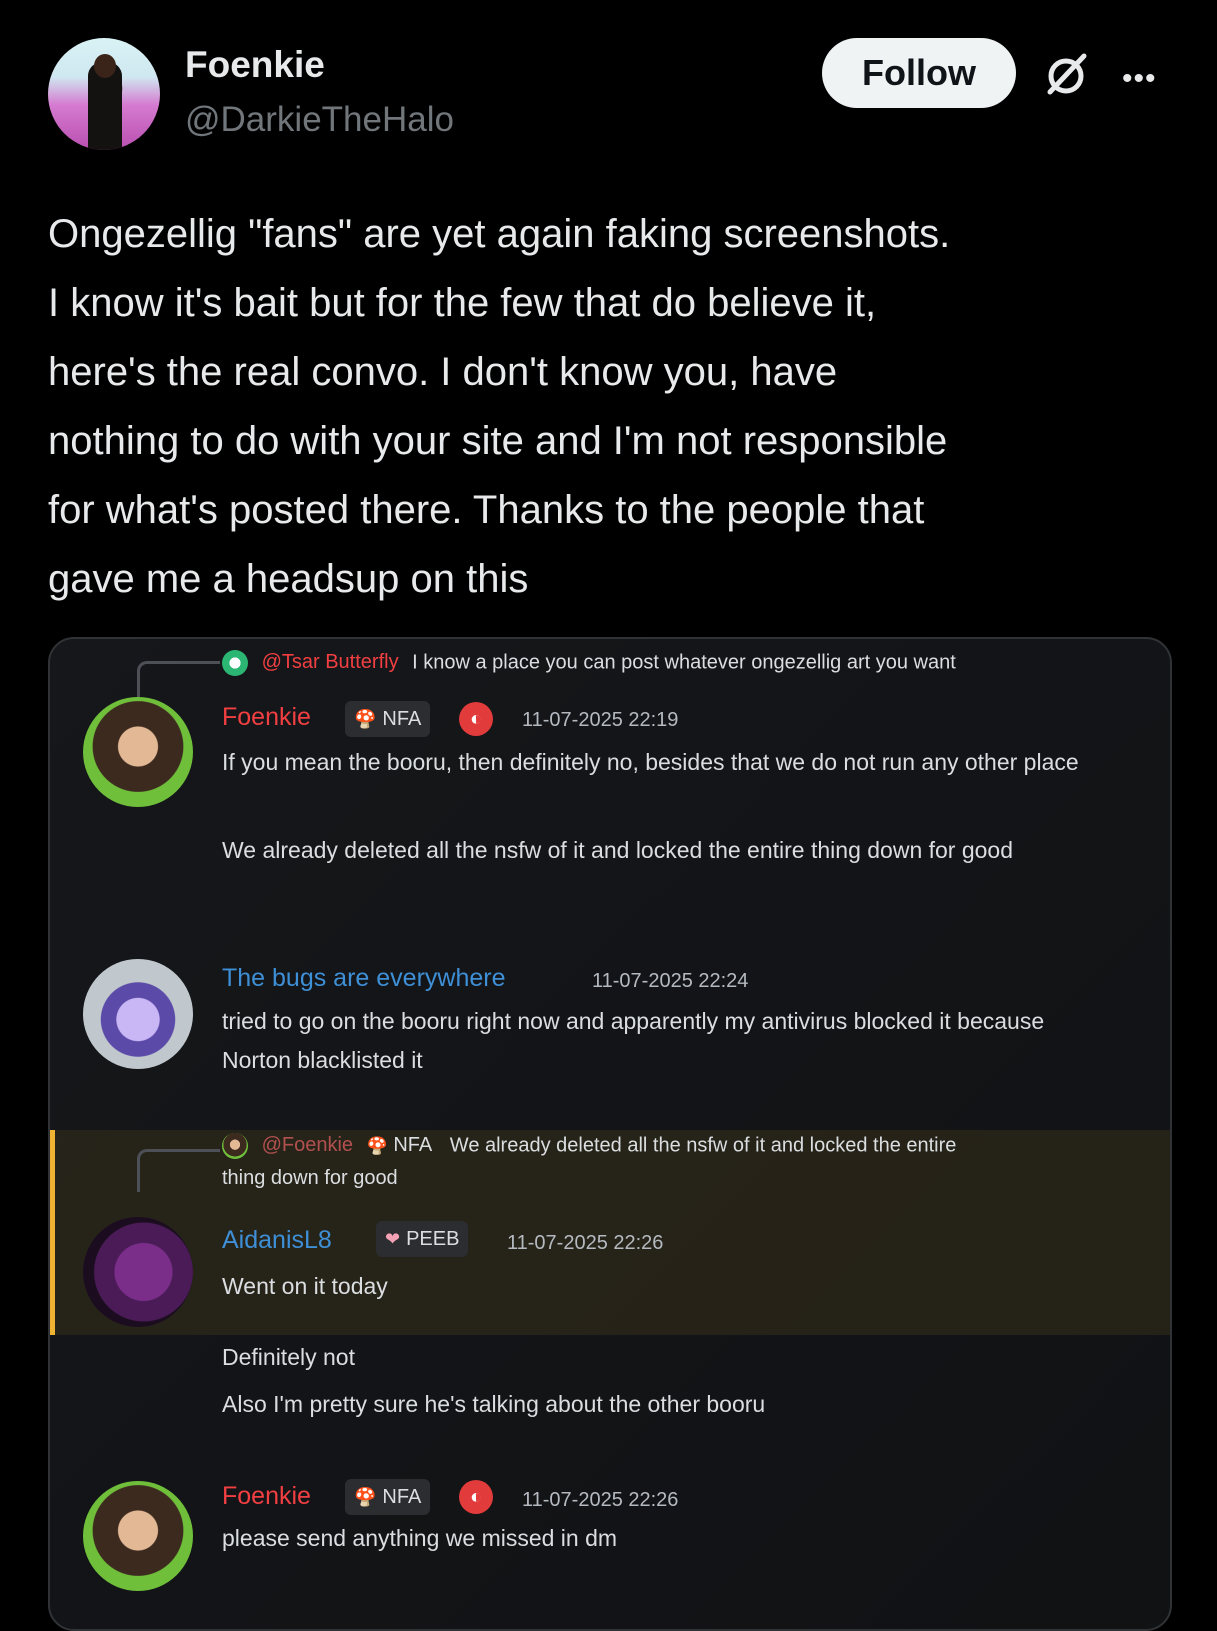 This screenshot has height=1631, width=1217. I want to click on follow-button: Follow, so click(919, 73).